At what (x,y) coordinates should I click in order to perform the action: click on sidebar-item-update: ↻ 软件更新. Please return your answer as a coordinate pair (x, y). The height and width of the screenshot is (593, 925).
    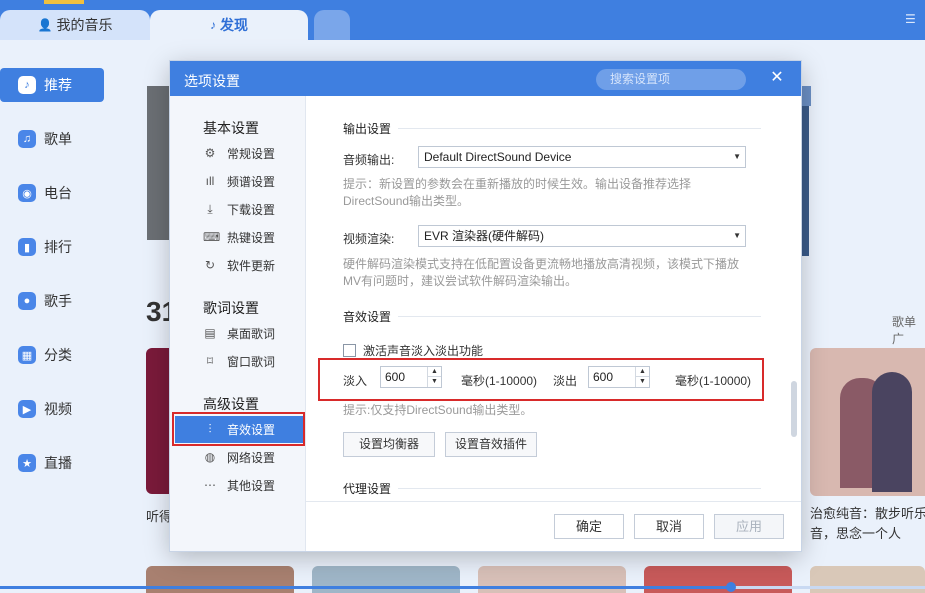
    Looking at the image, I should click on (239, 265).